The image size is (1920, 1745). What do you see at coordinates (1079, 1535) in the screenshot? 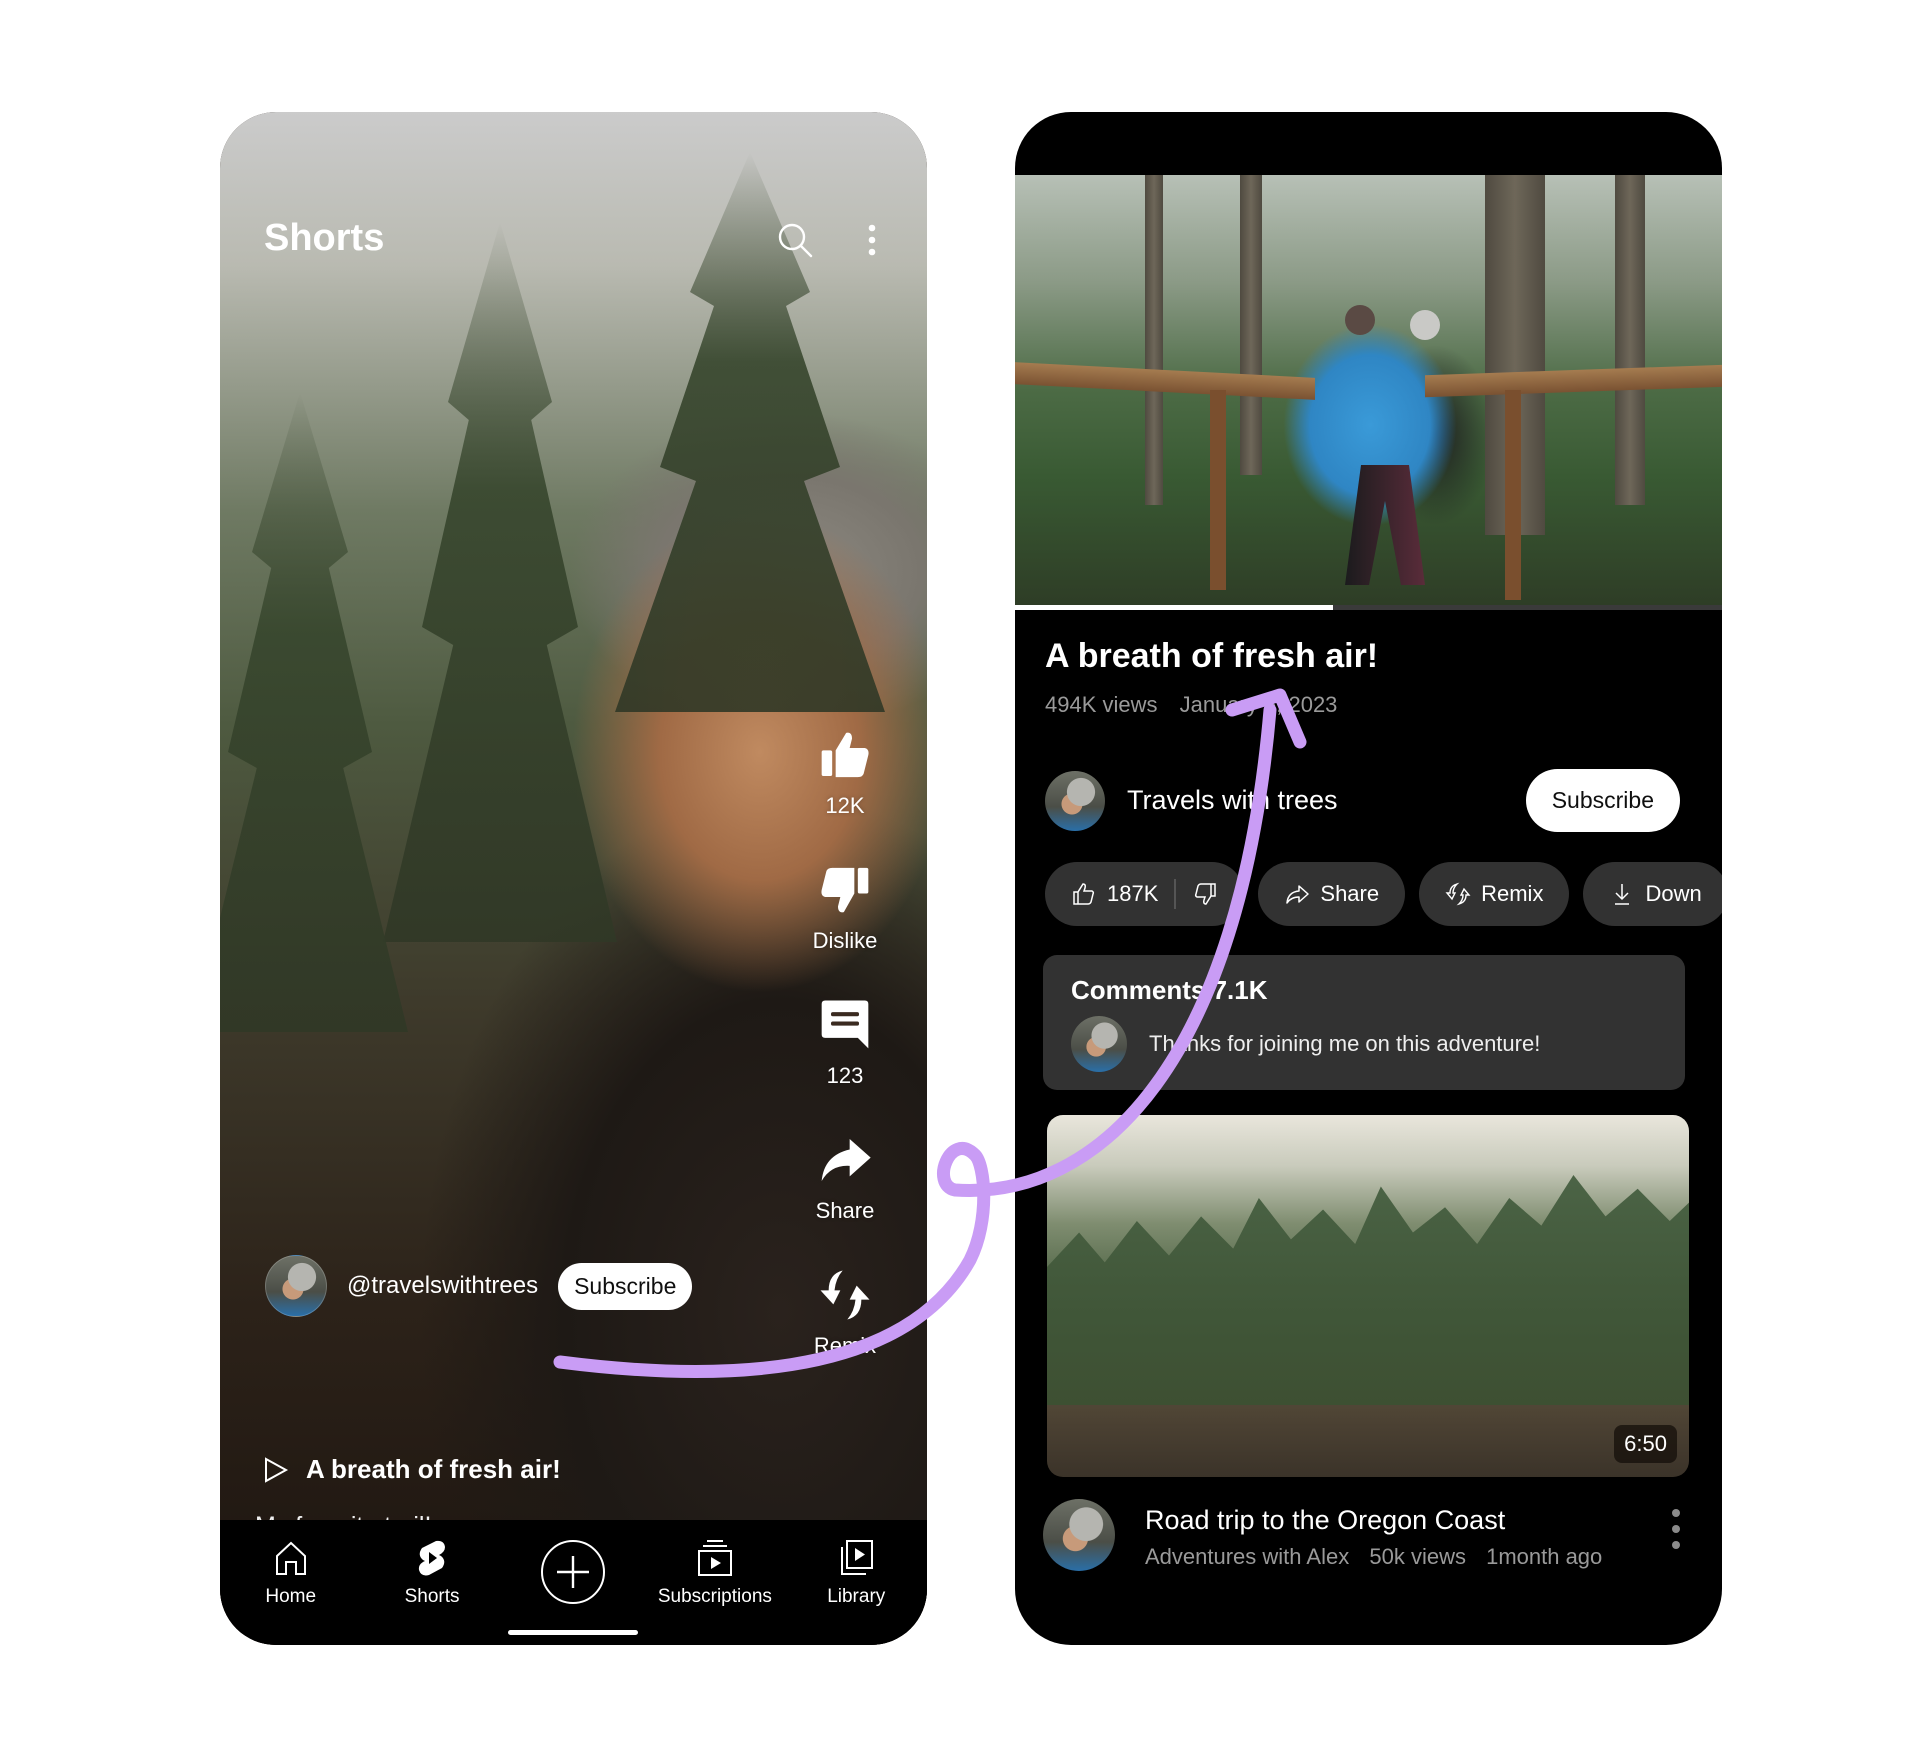
I see `recommended-channel-avatar` at bounding box center [1079, 1535].